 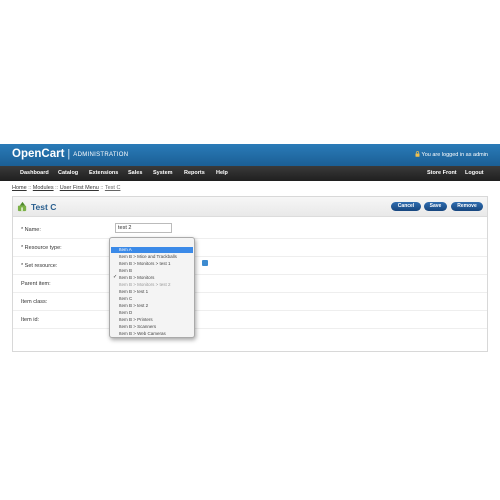 What do you see at coordinates (442, 173) in the screenshot?
I see `menu-store-front: Store Front` at bounding box center [442, 173].